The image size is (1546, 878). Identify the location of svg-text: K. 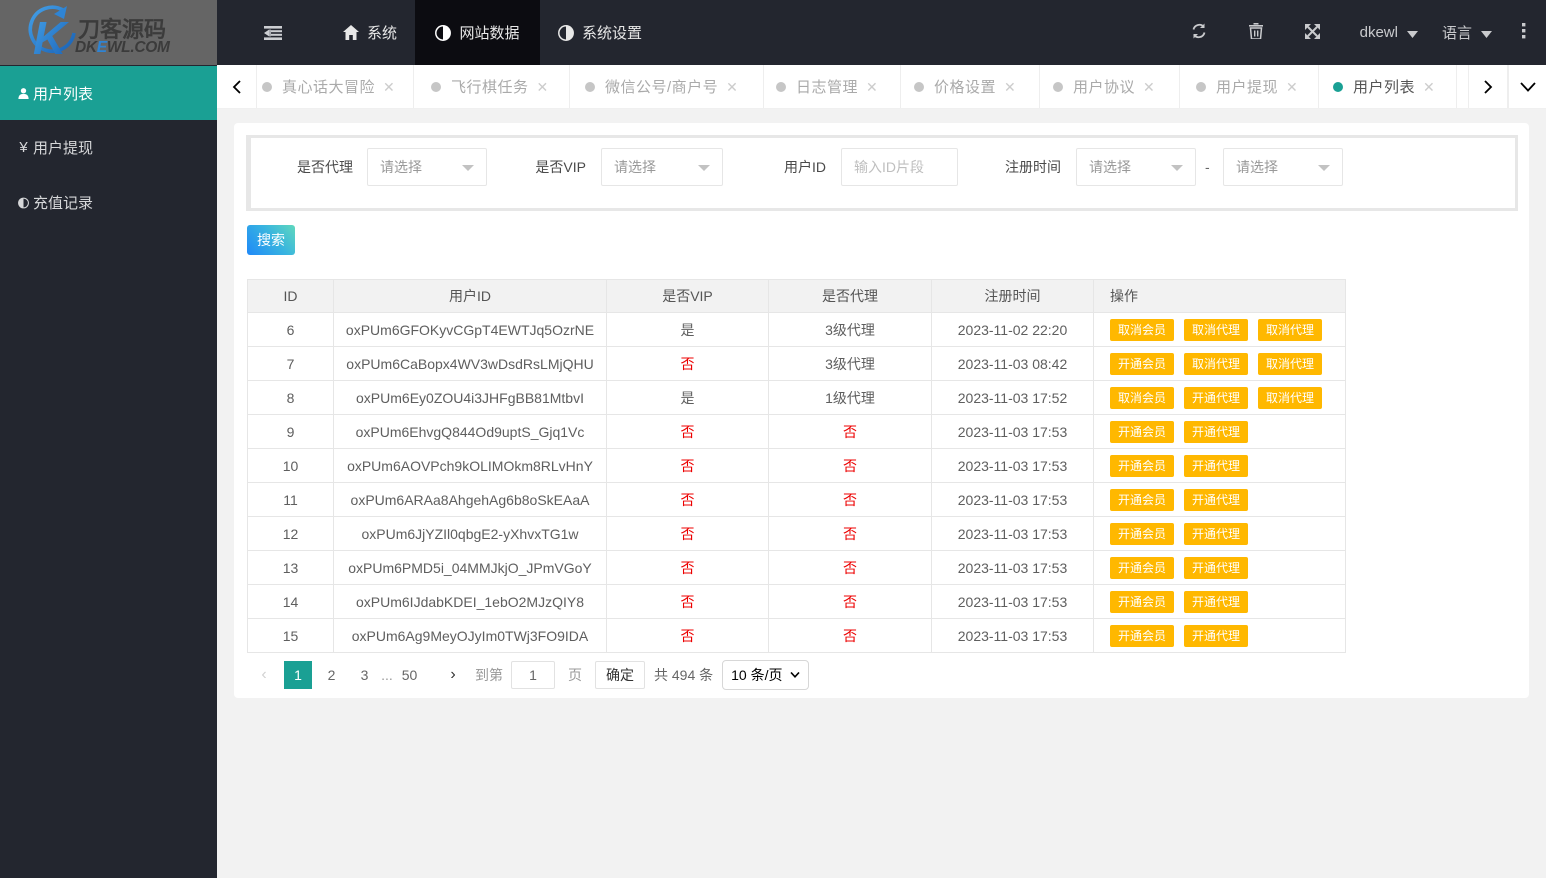
(51, 38).